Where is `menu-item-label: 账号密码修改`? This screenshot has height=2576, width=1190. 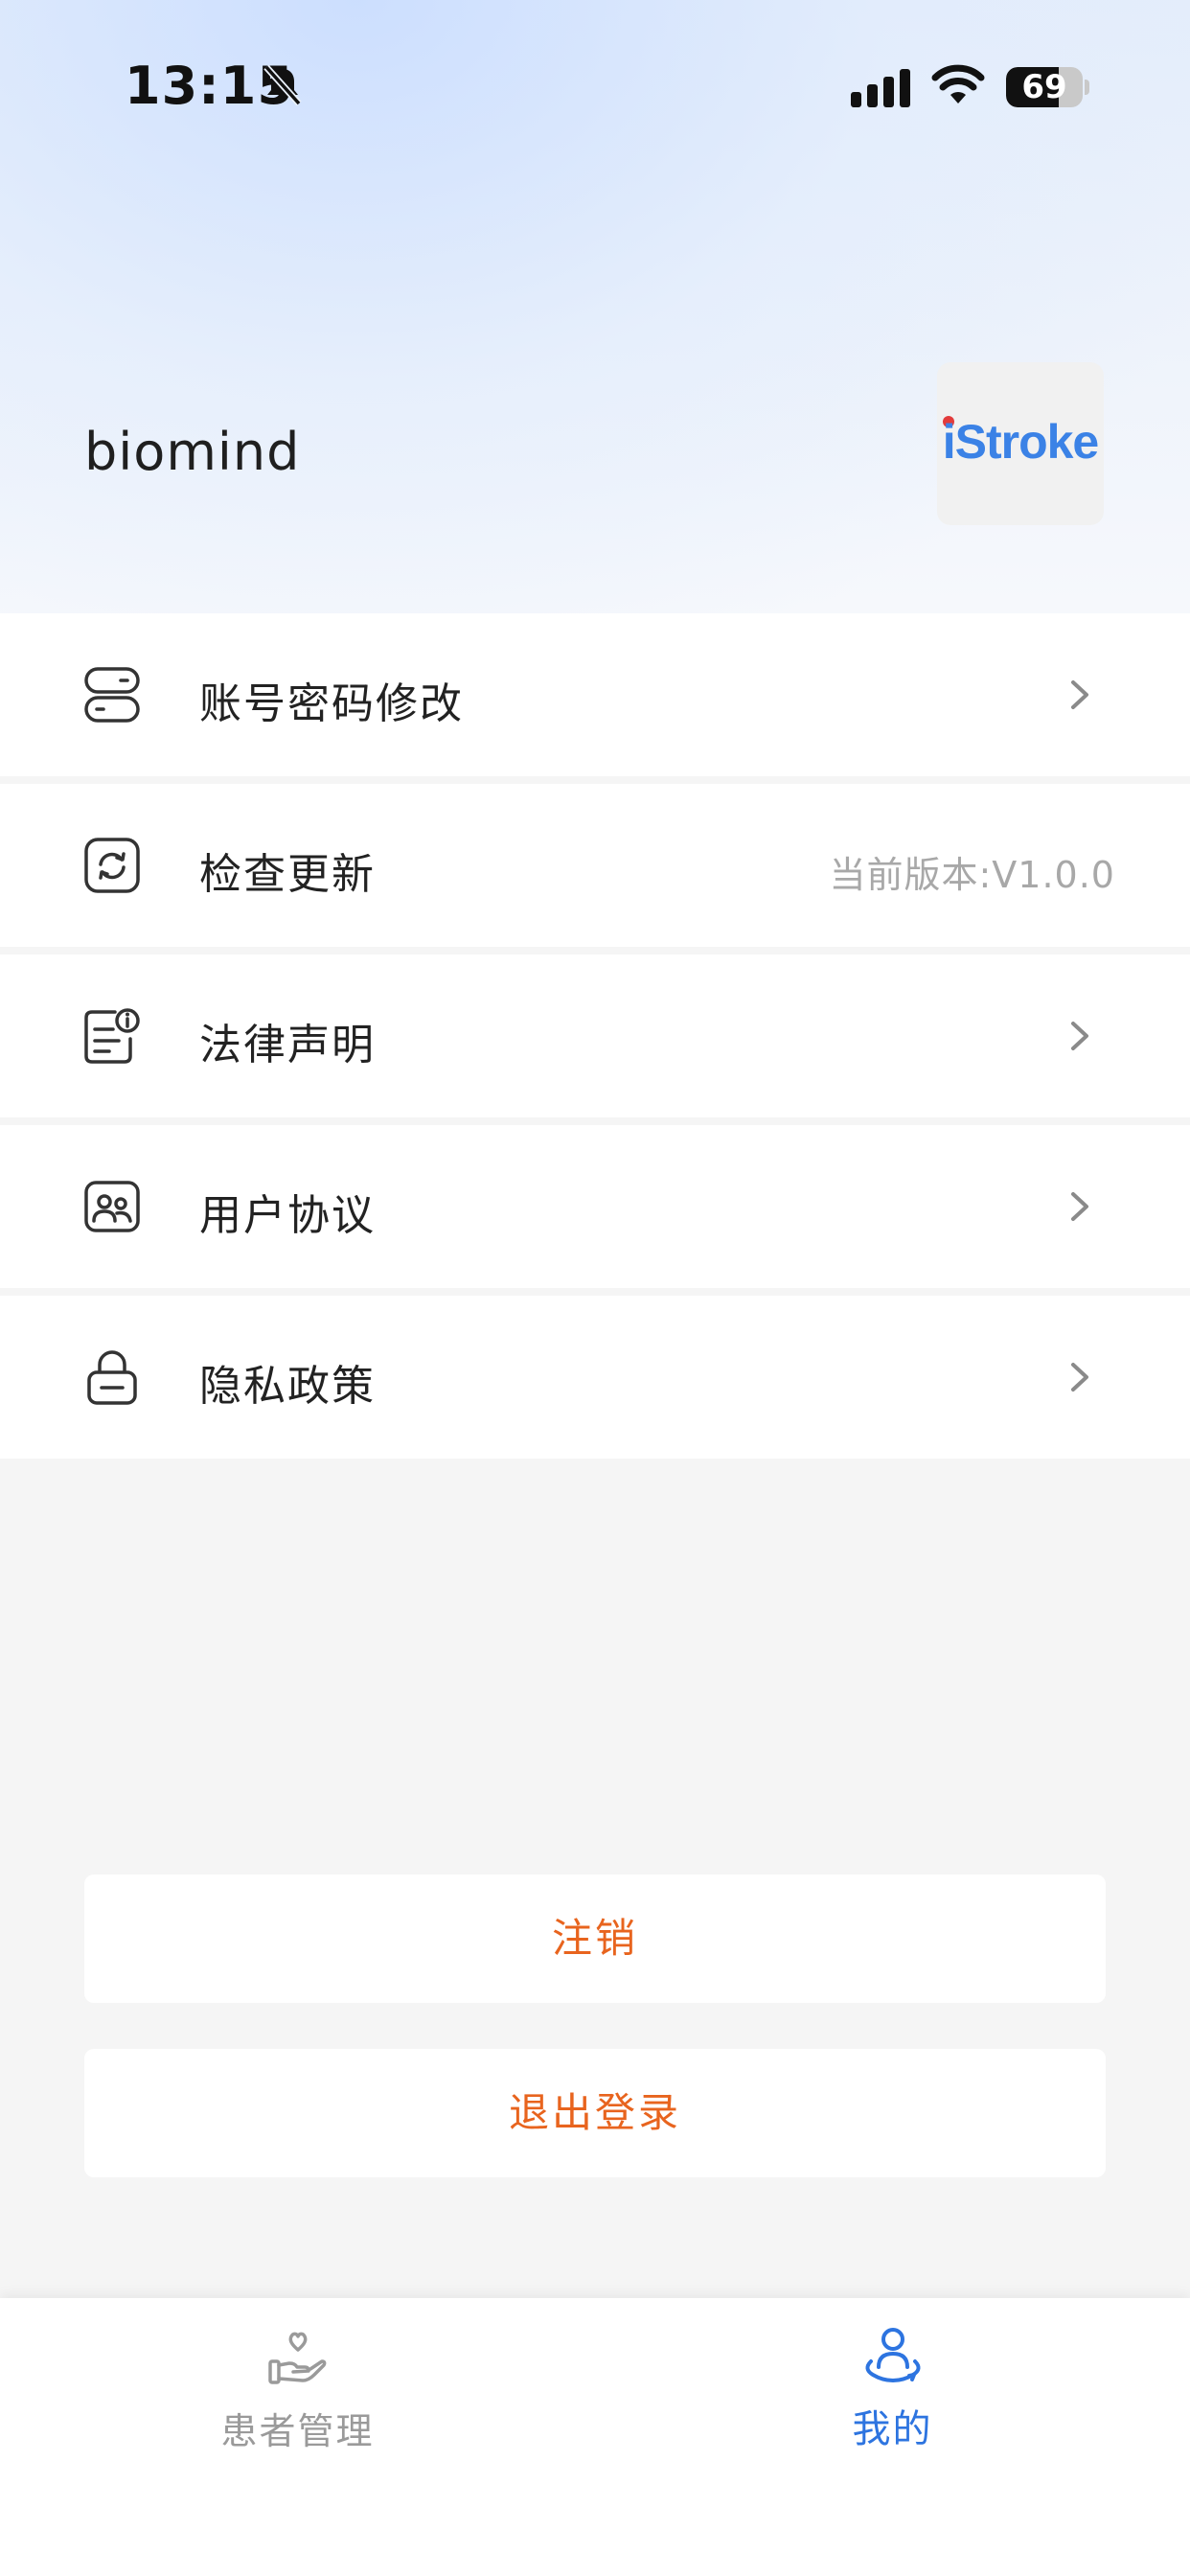
menu-item-label: 账号密码修改 is located at coordinates (332, 703).